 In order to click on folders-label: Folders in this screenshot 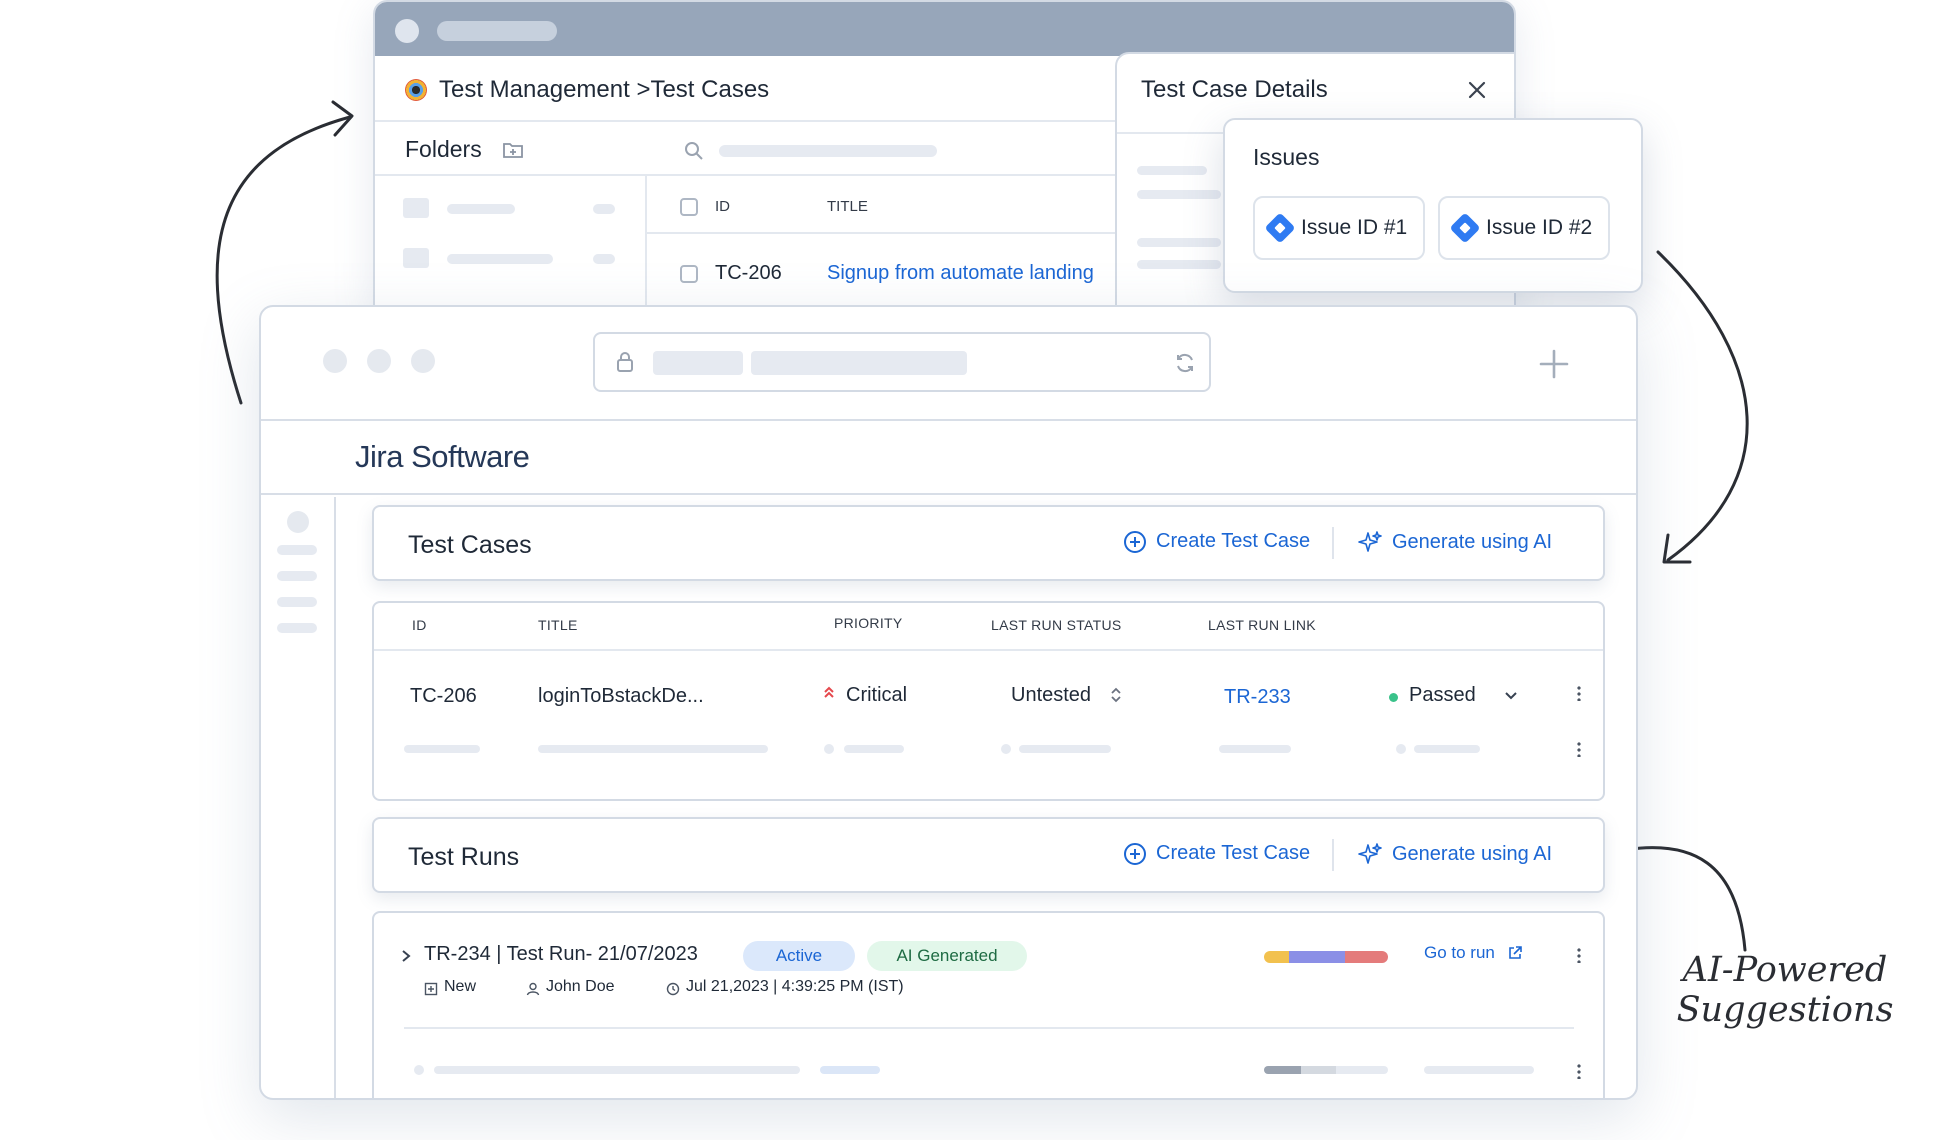, I will do `click(443, 149)`.